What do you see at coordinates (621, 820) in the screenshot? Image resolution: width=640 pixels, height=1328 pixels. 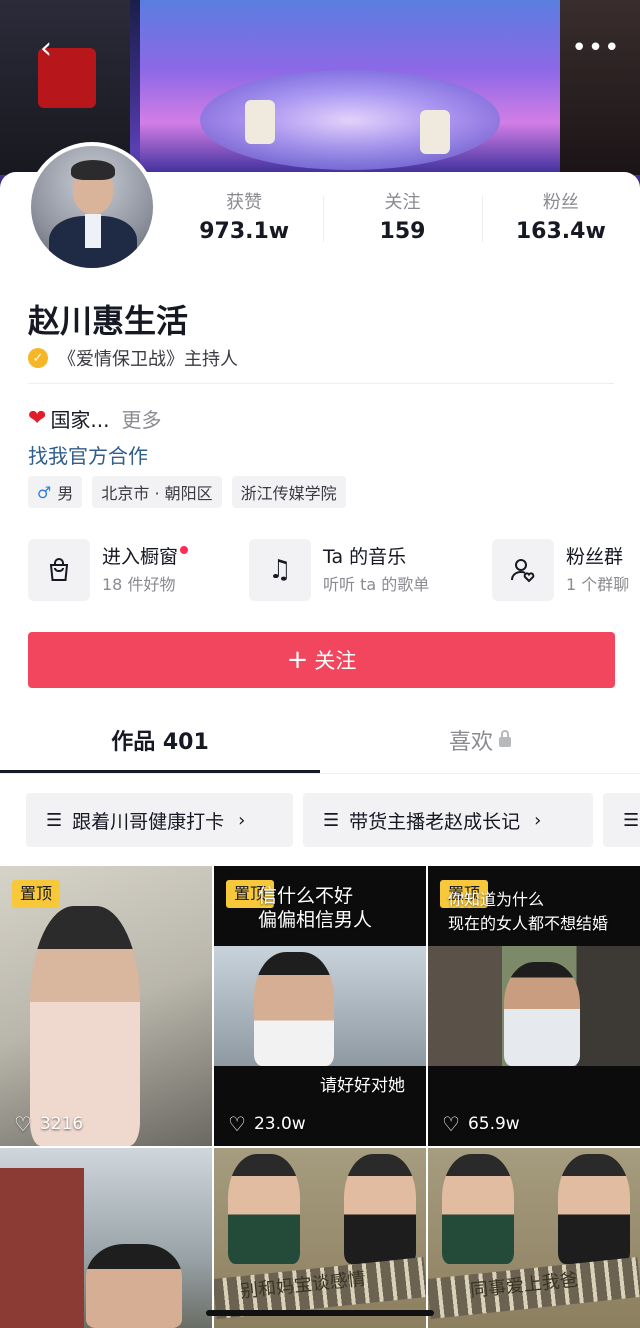 I see `collection-chip: ☰` at bounding box center [621, 820].